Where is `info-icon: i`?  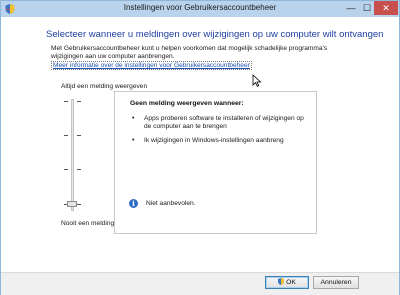
info-icon: i is located at coordinates (133, 203).